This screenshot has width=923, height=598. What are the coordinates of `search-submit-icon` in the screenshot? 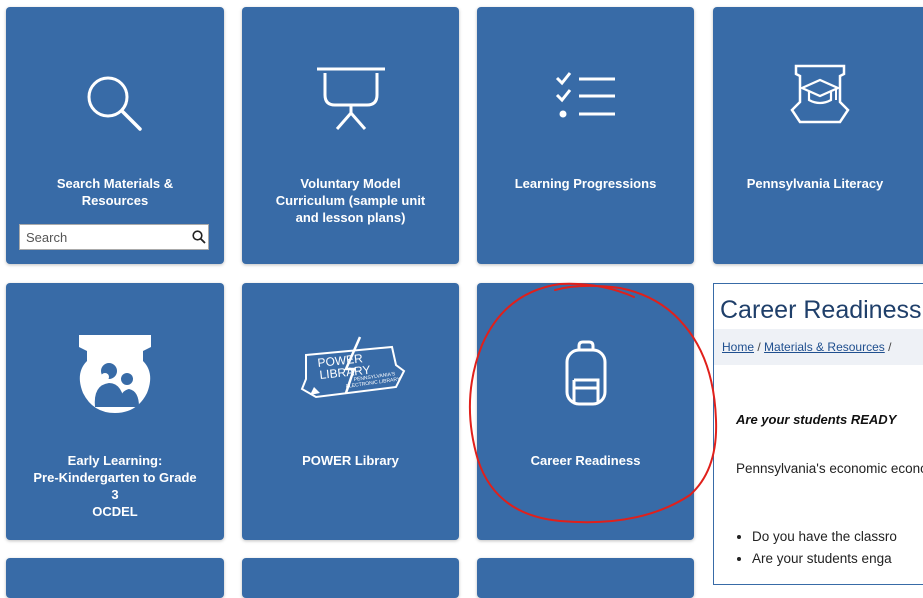 It's located at (199, 237).